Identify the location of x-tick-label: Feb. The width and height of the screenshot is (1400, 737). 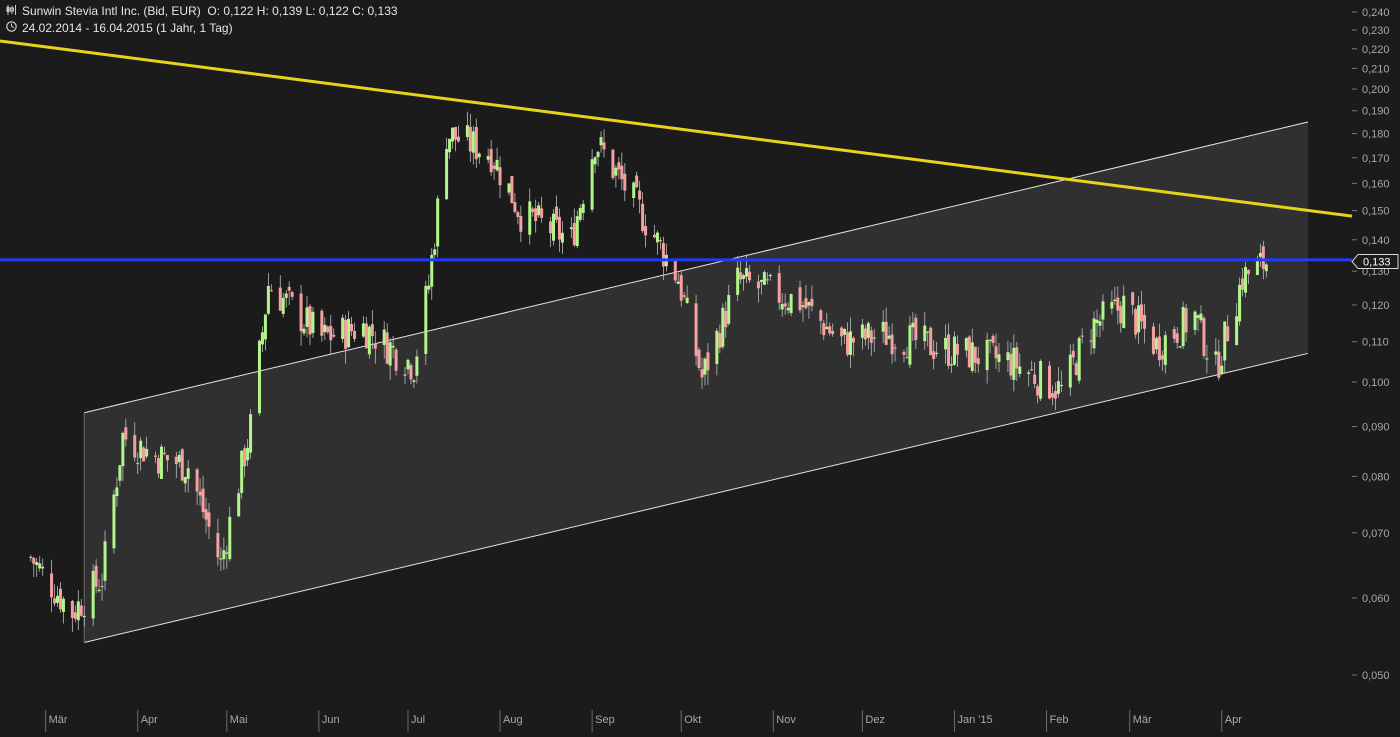
(1059, 720).